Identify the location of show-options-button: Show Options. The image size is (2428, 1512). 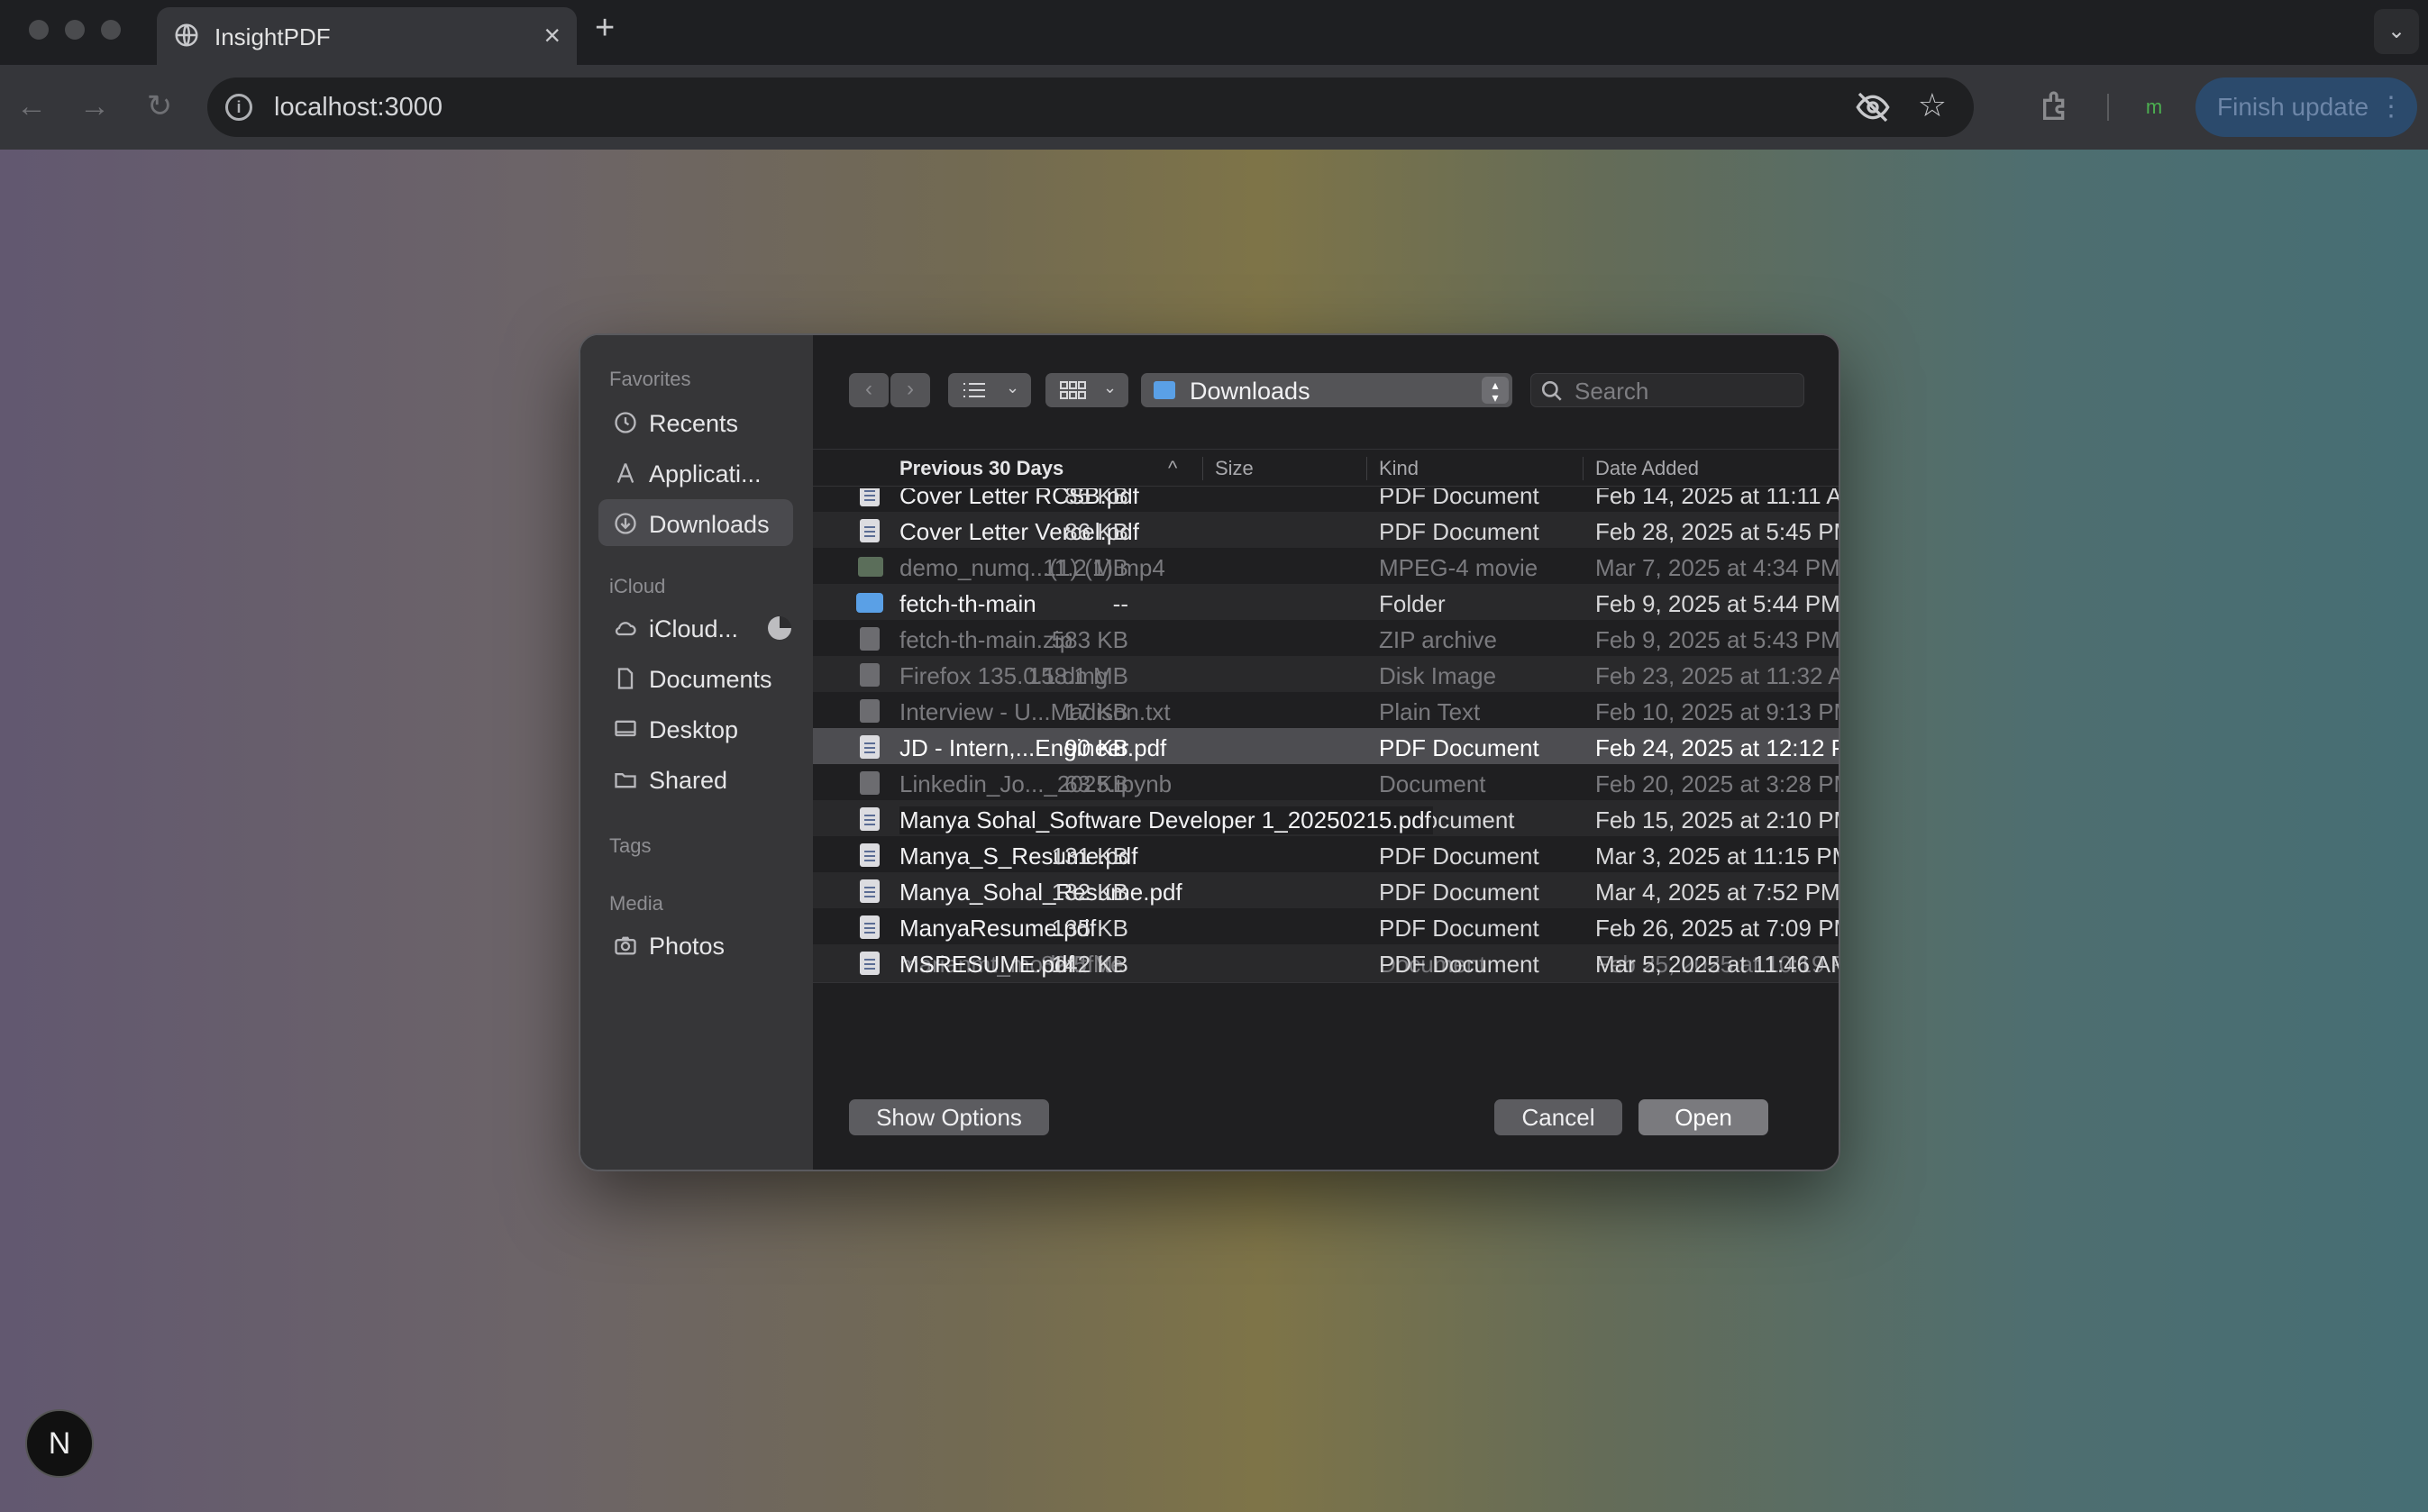
(949, 1117).